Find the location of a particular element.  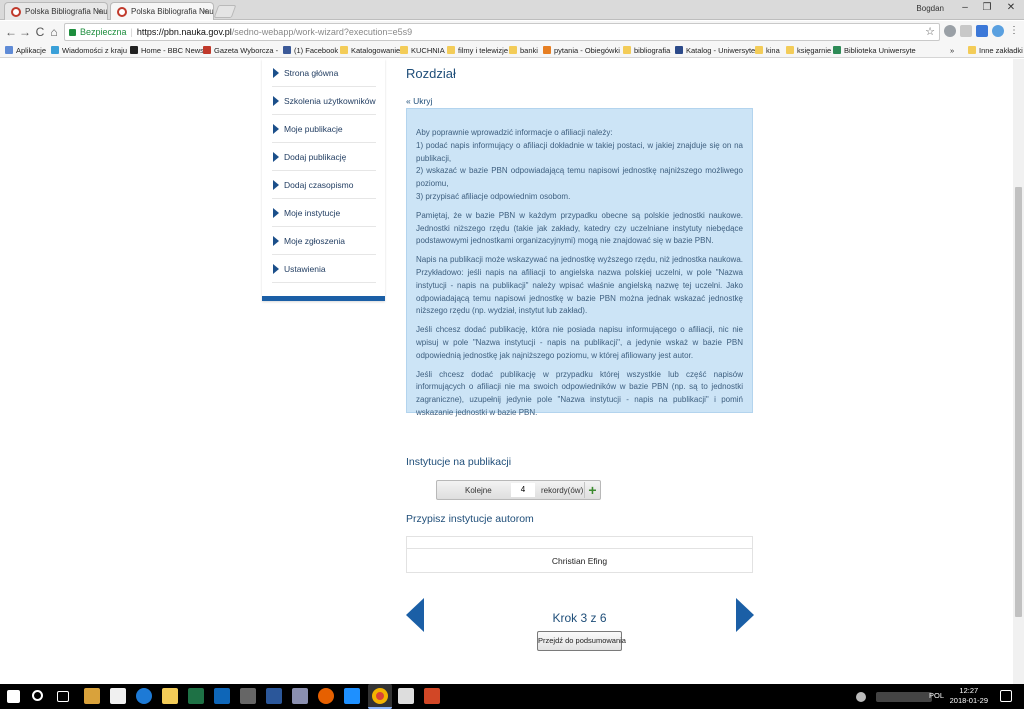

profile-name: Bogdan is located at coordinates (930, 8).